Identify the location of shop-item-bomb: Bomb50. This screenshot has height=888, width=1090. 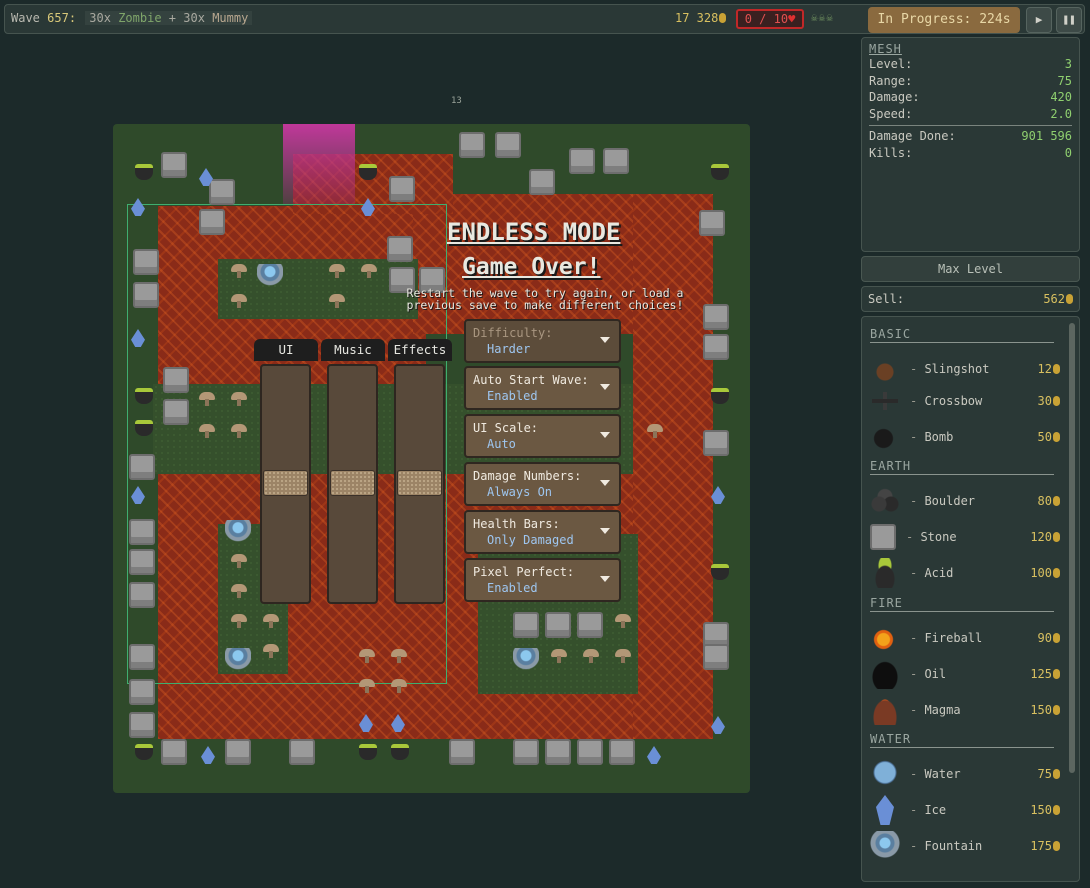
(965, 437).